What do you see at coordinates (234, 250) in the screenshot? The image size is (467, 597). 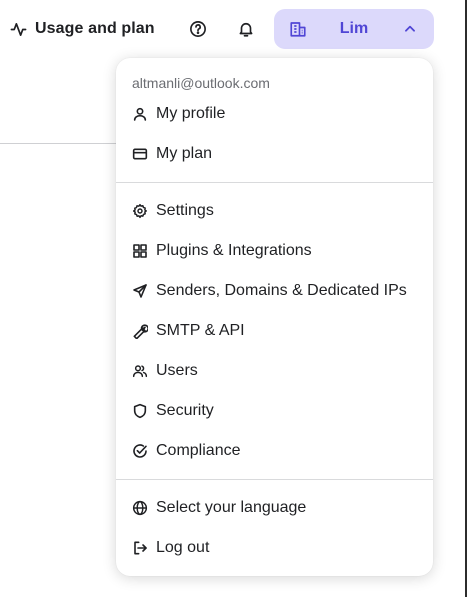 I see `menu-item-label: Plugins & Integrations` at bounding box center [234, 250].